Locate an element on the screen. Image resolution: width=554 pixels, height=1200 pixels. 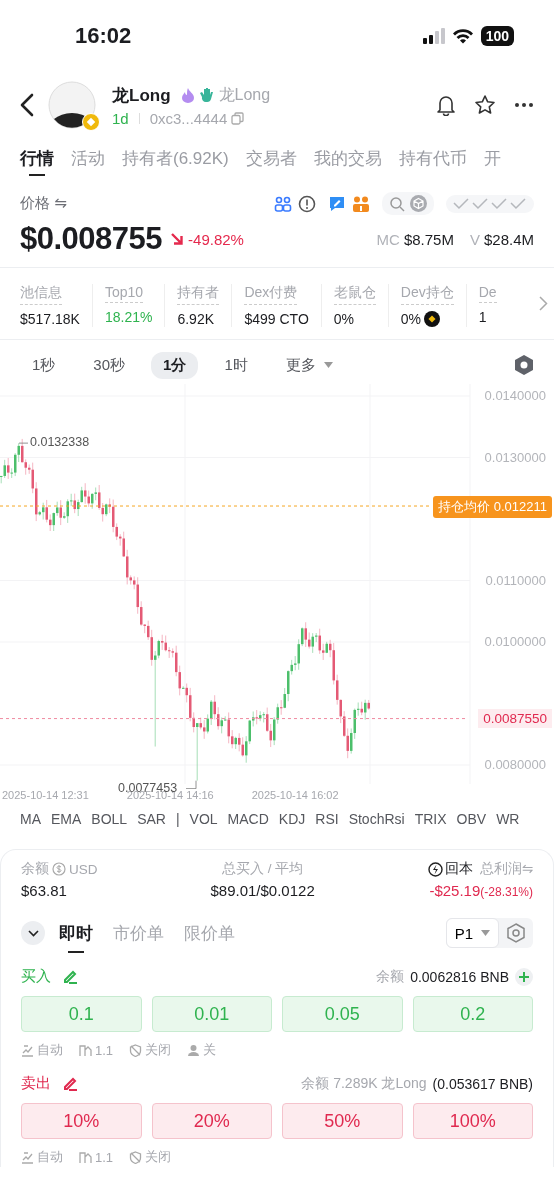
stat-label: Dex付费 is located at coordinates (271, 294).